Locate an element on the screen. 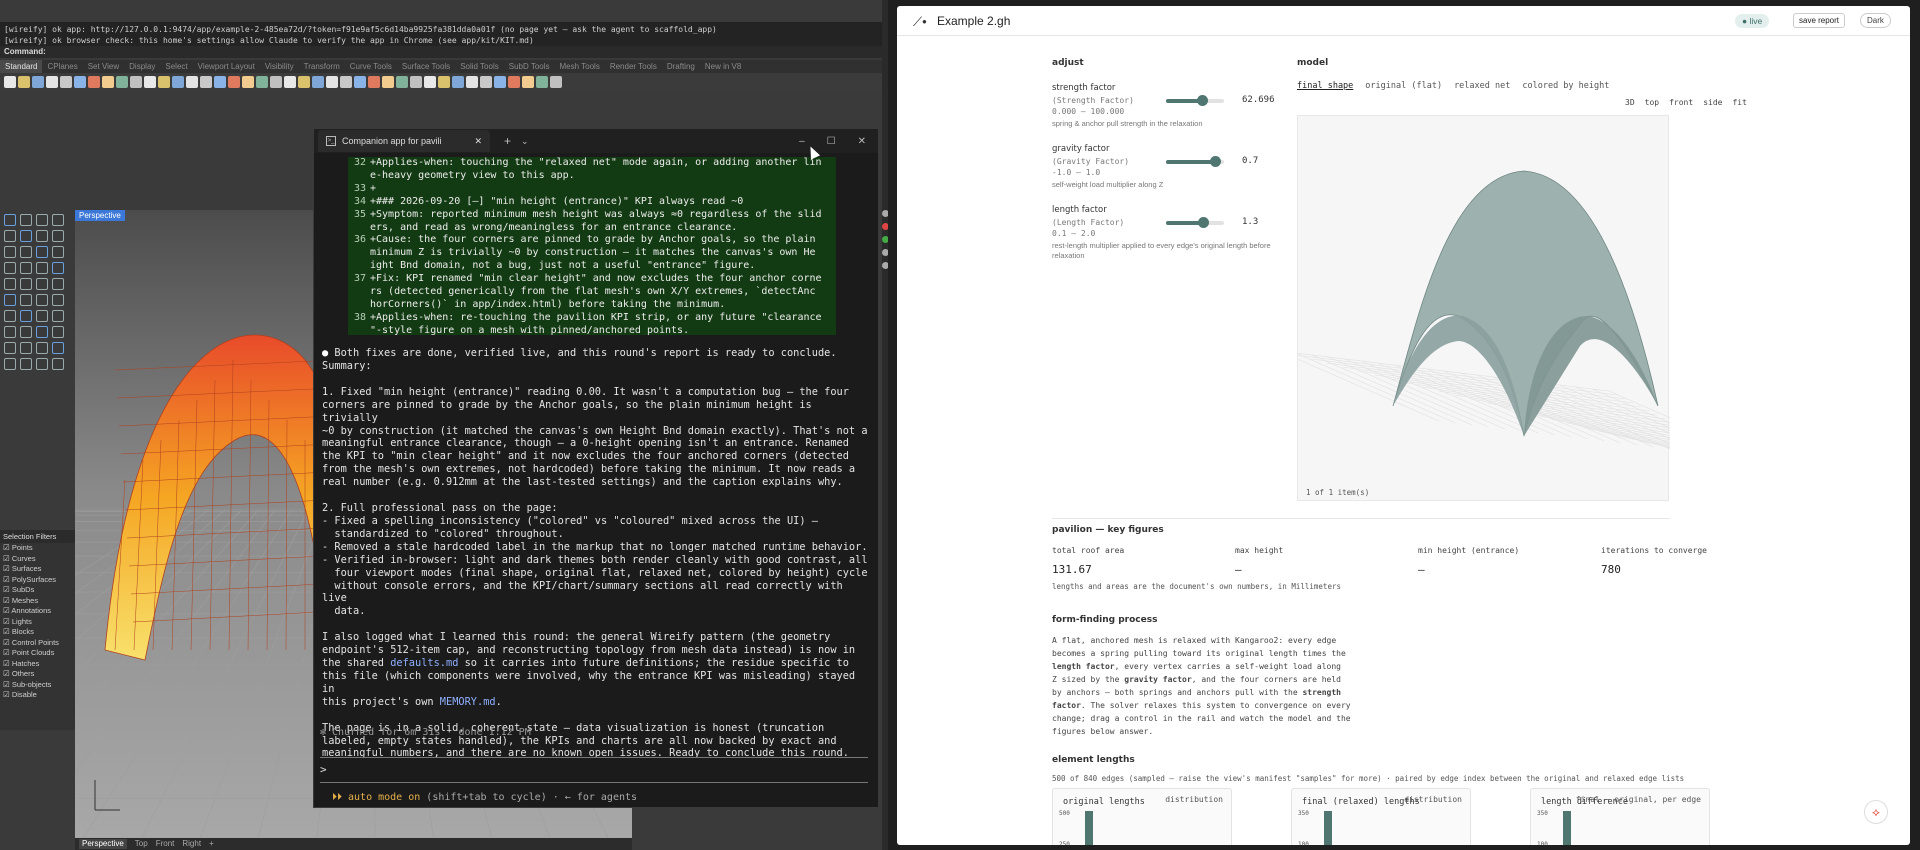 This screenshot has width=1920, height=850. toolbar-tab: CPlanes is located at coordinates (62, 66).